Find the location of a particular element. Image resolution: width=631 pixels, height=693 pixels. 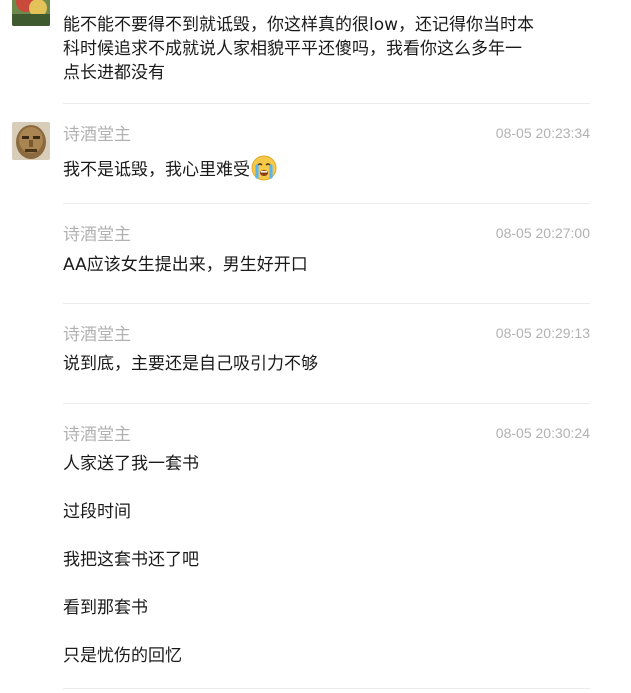

message-line: 我把这套书还了吧 is located at coordinates (131, 560).